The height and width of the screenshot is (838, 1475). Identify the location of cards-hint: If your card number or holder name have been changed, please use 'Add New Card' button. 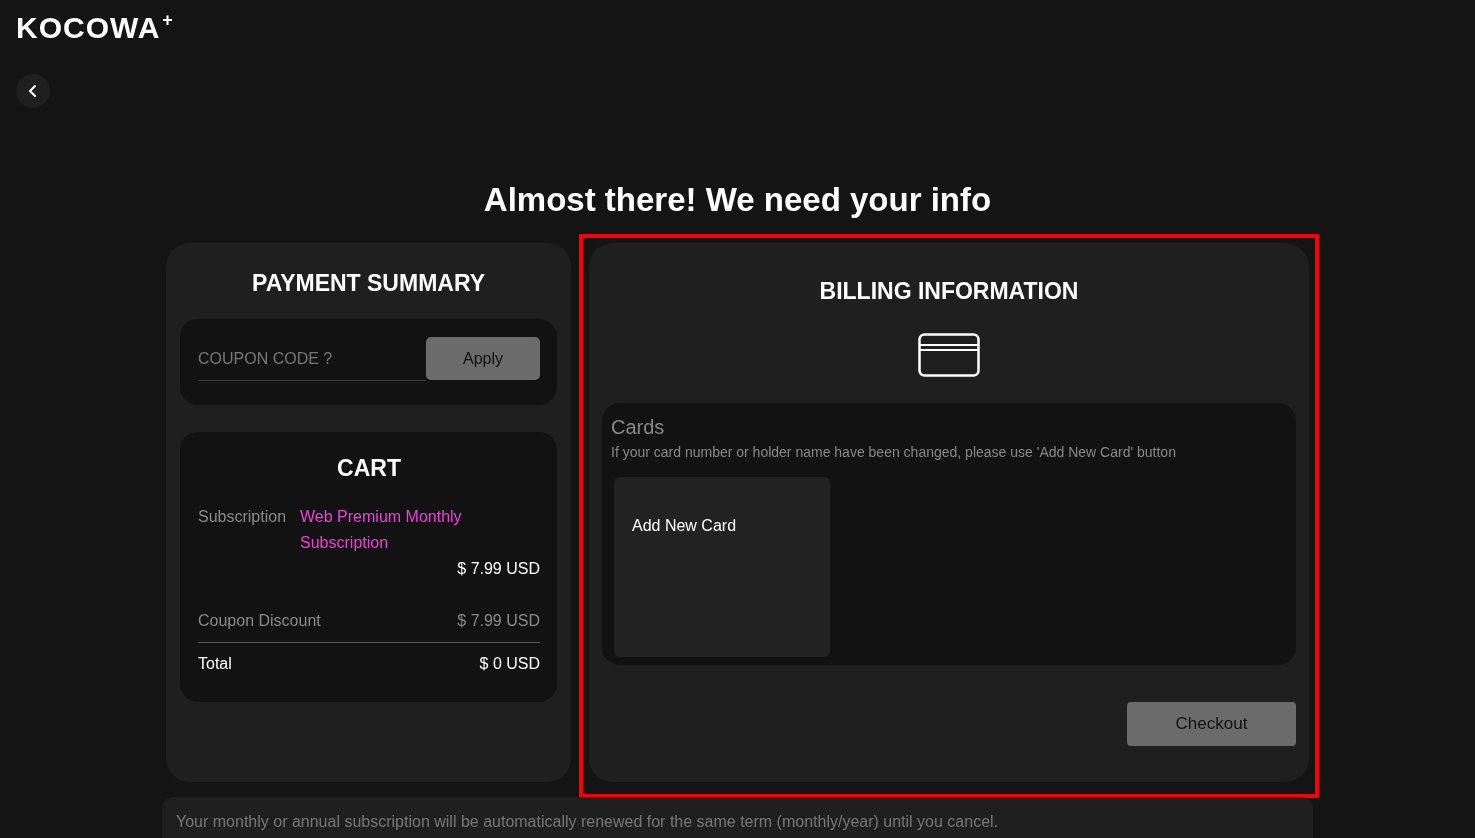
(893, 452).